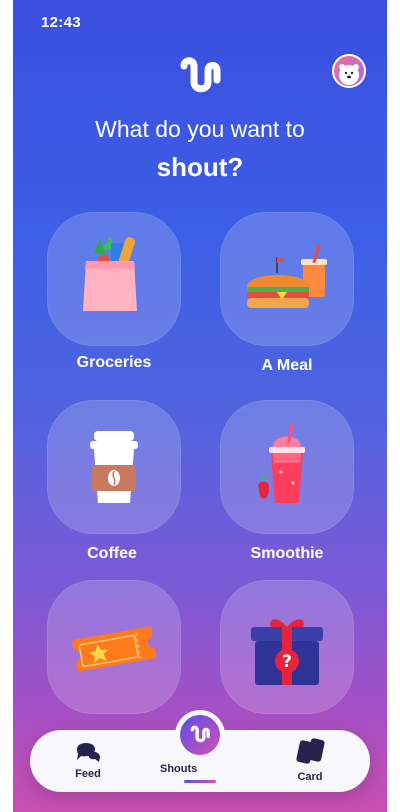  I want to click on tile-mystery-gift: ?, so click(287, 647).